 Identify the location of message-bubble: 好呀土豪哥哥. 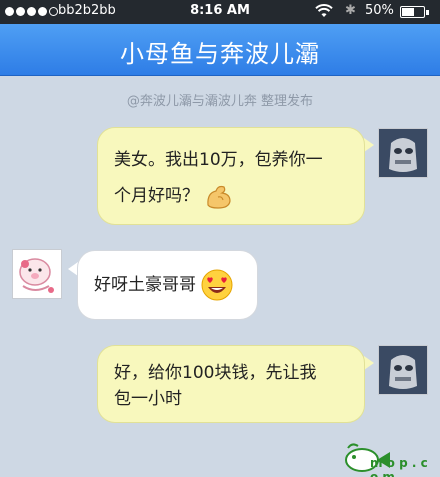
(167, 285).